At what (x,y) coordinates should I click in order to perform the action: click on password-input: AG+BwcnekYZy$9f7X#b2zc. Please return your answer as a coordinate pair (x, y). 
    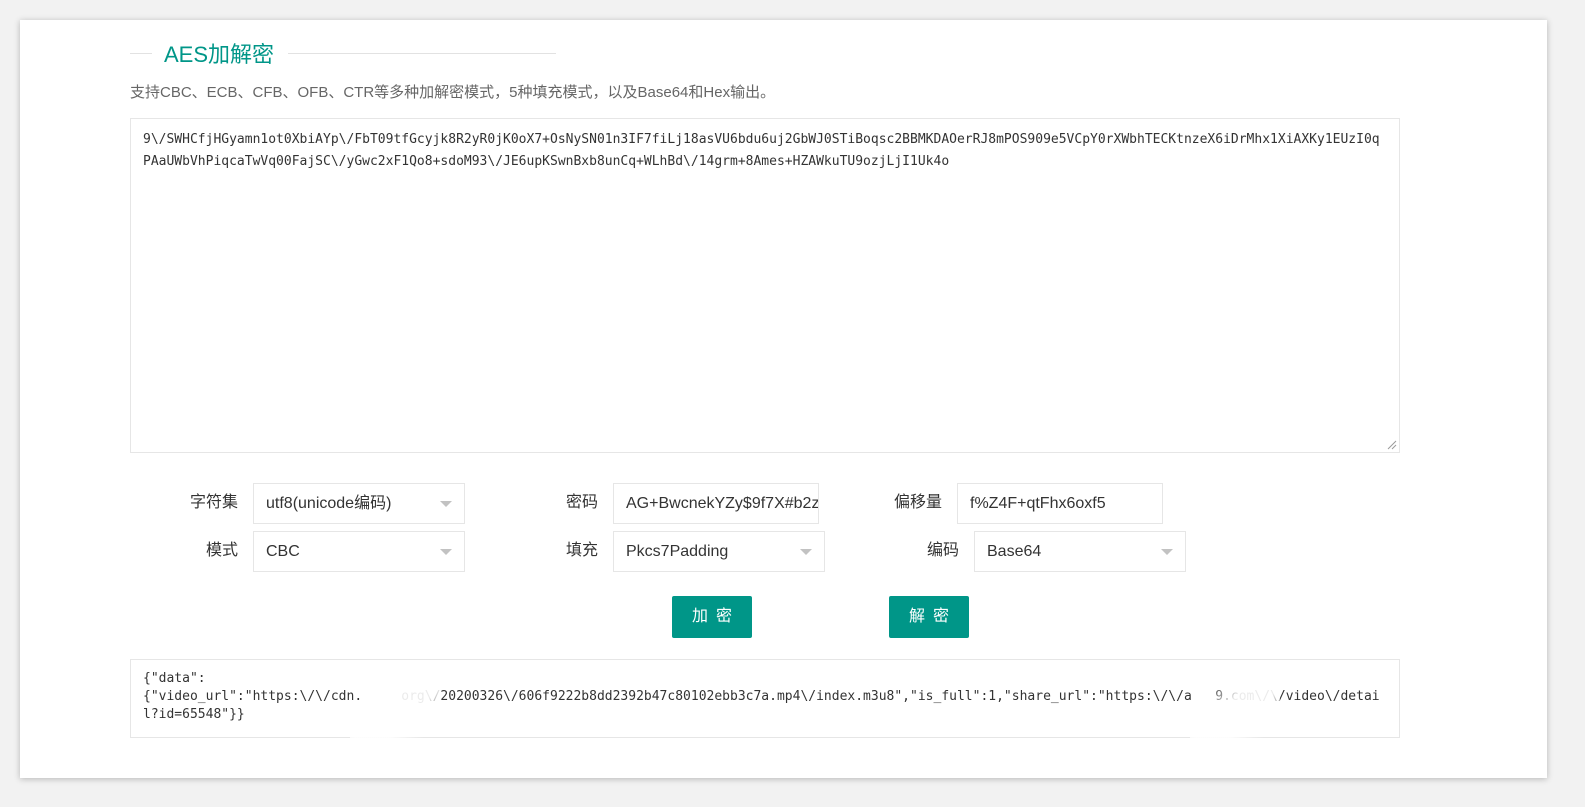
    Looking at the image, I should click on (716, 503).